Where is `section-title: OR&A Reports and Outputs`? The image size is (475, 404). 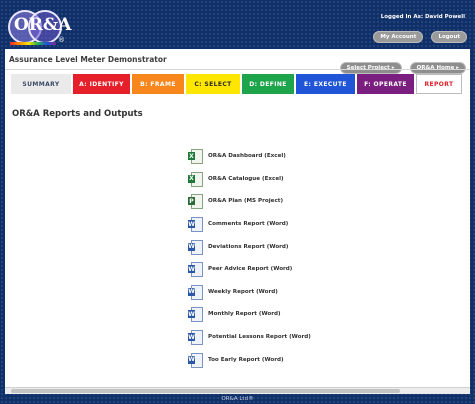
section-title: OR&A Reports and Outputs is located at coordinates (77, 114).